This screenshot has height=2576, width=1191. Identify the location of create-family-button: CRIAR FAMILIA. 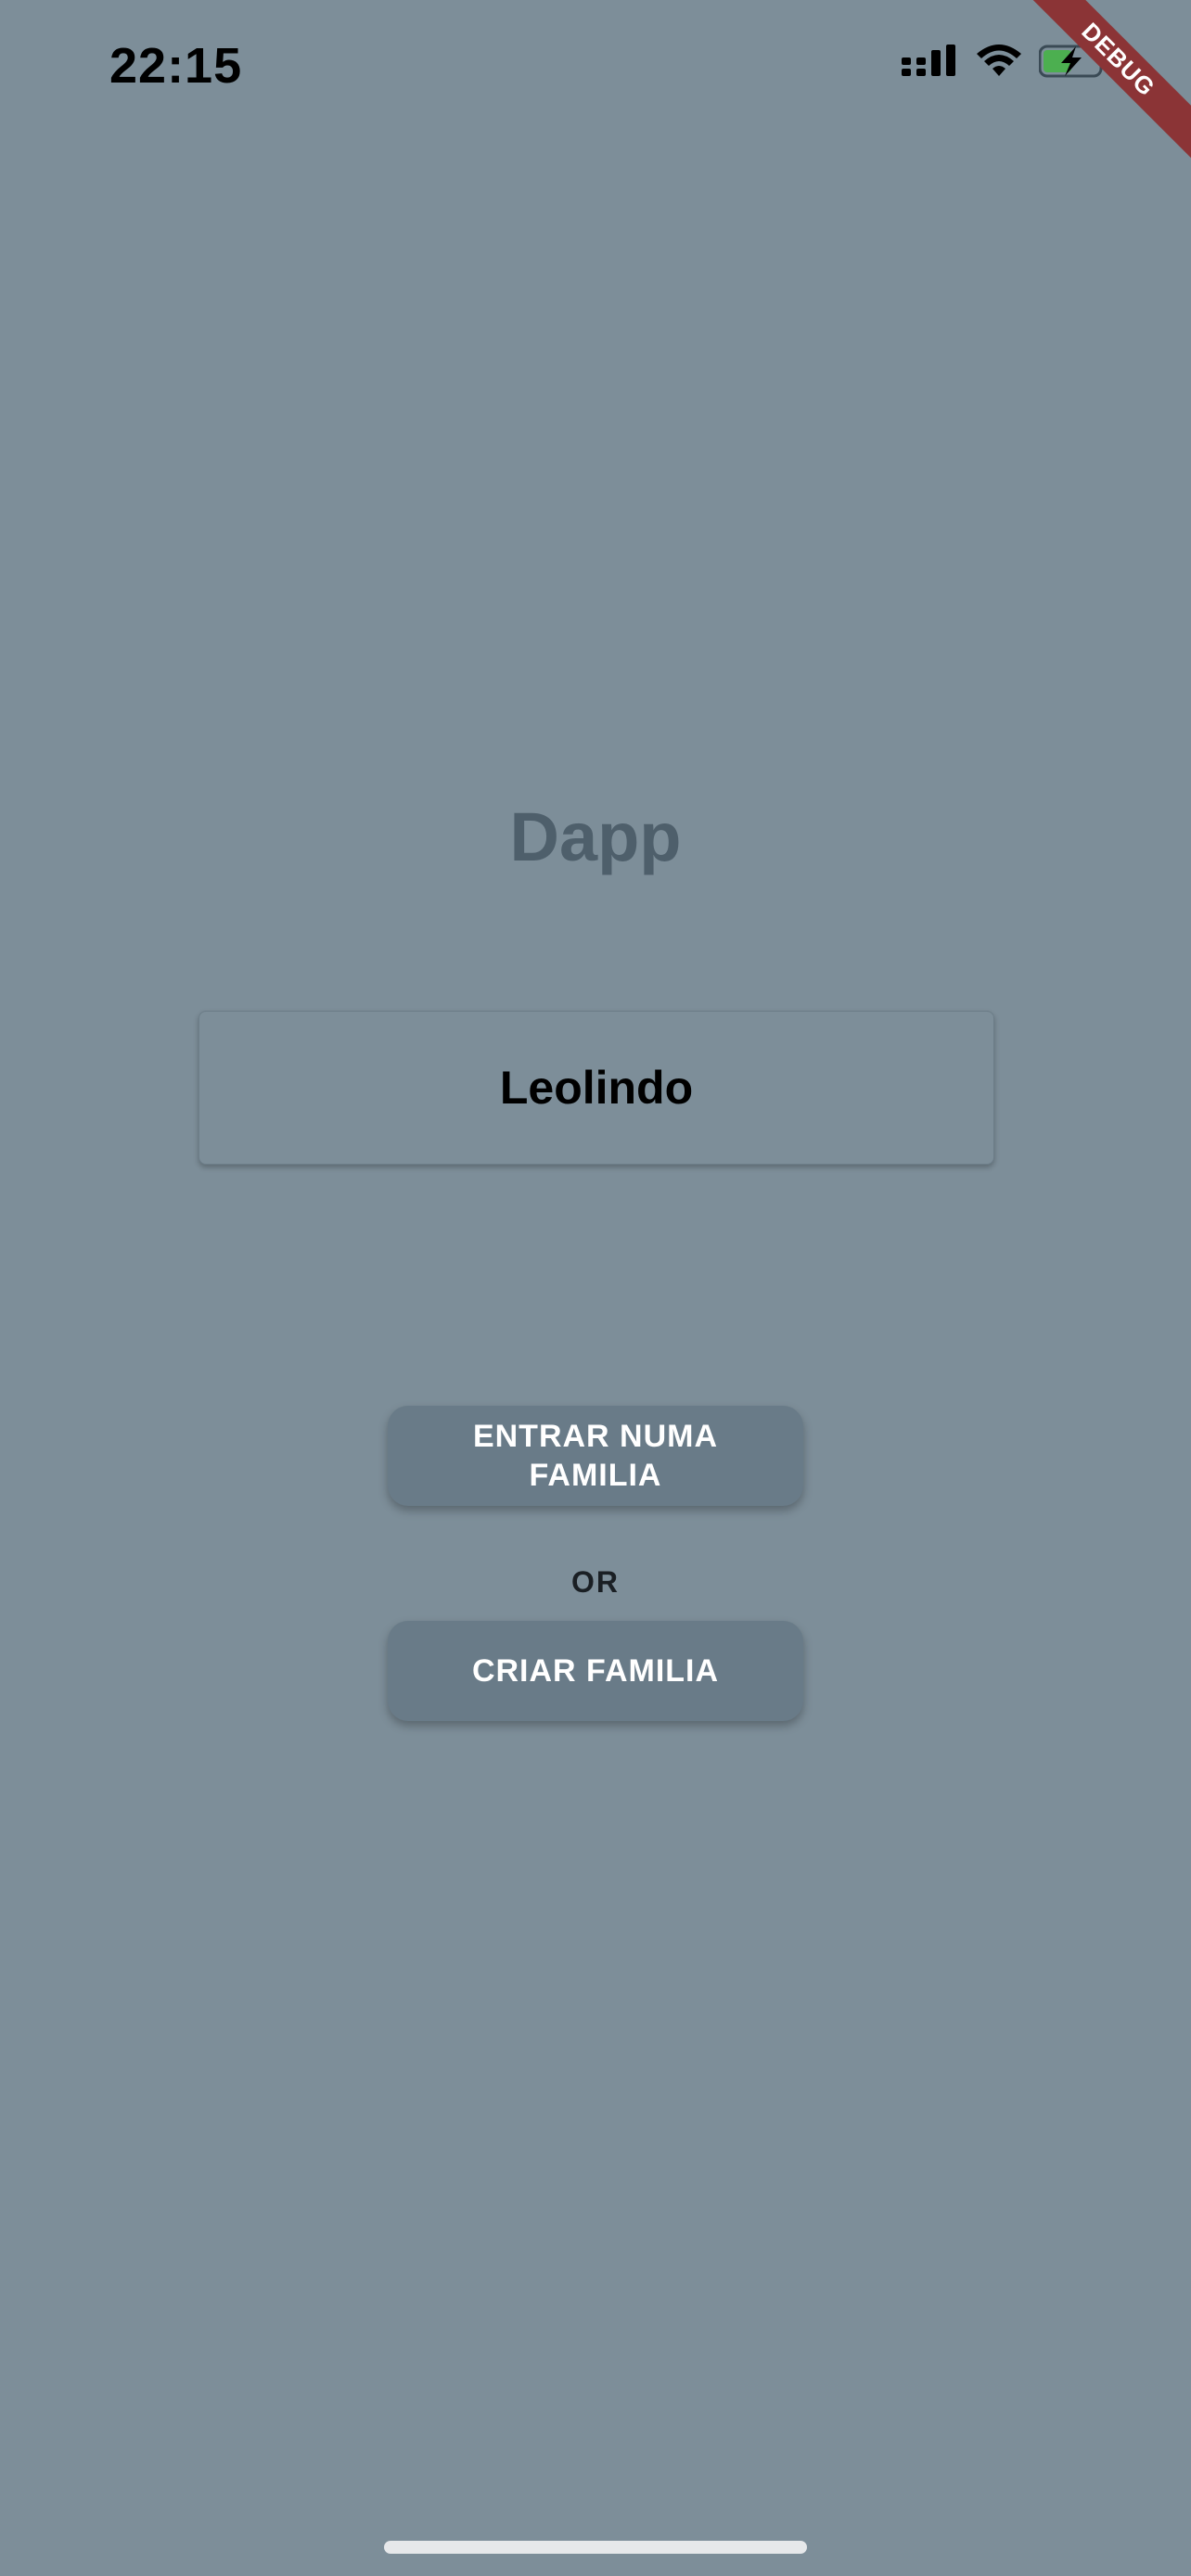
(595, 1671).